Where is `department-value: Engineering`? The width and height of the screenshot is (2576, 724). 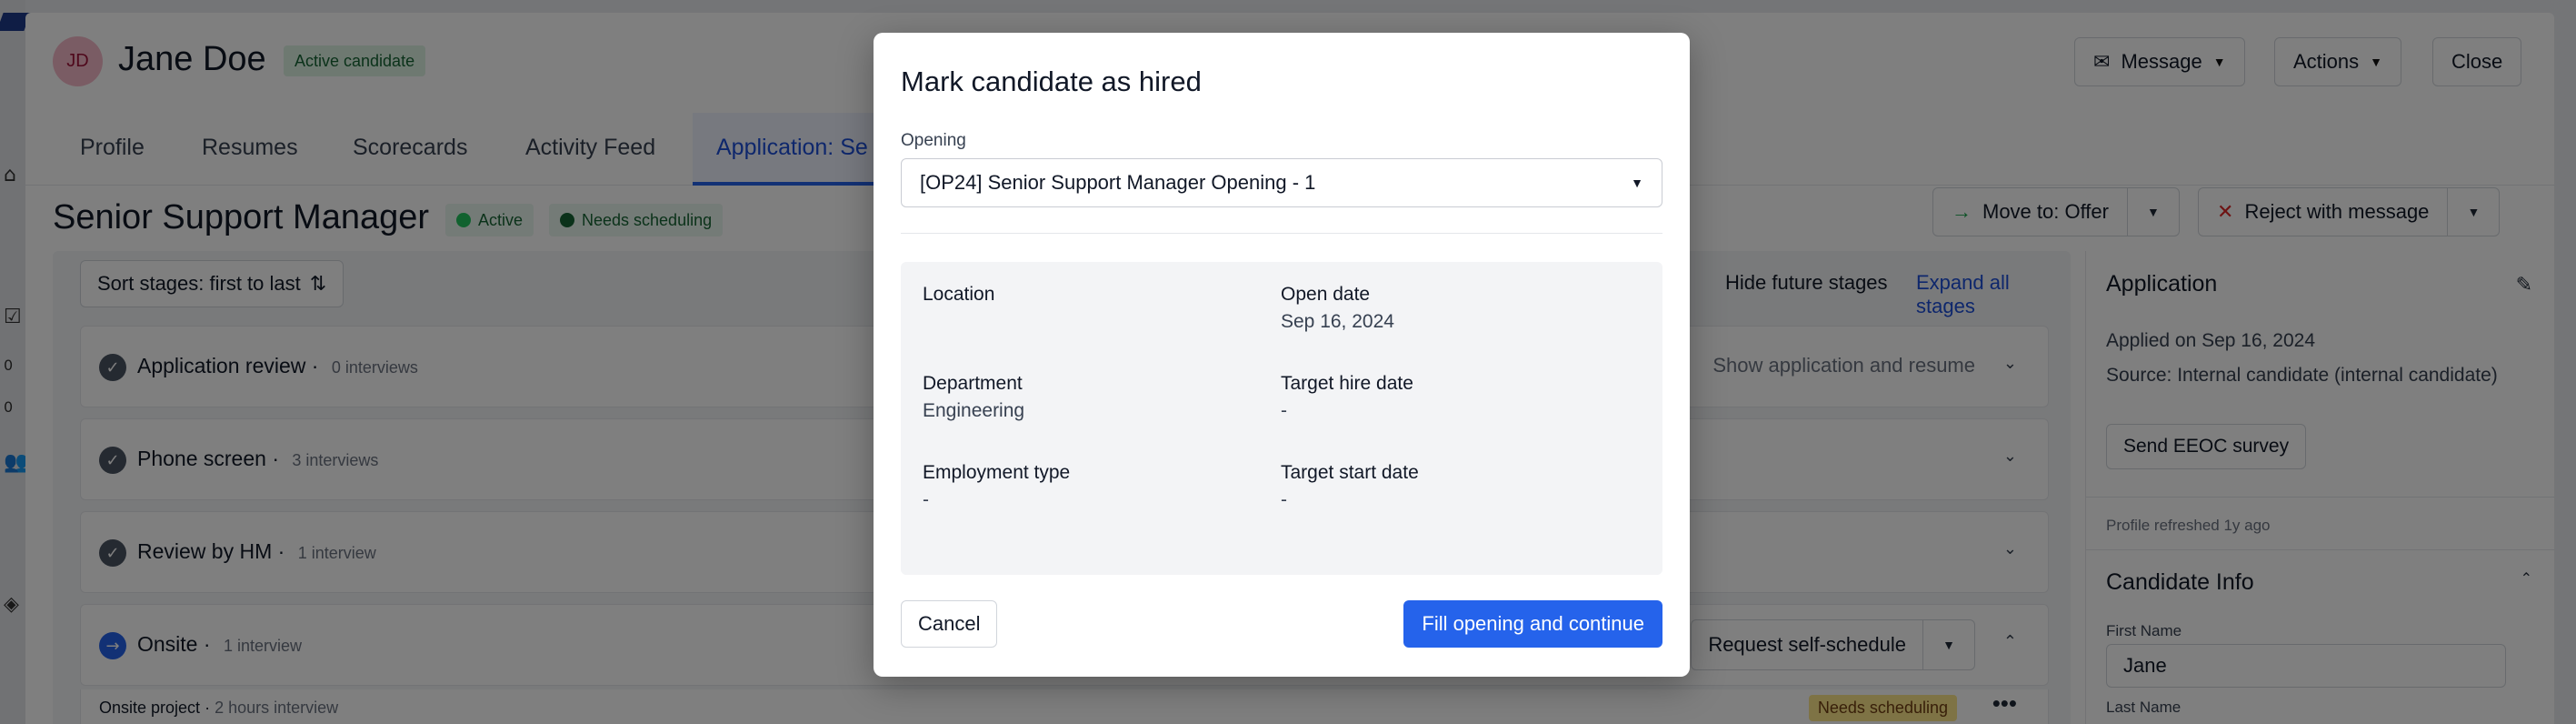
department-value: Engineering is located at coordinates (974, 410).